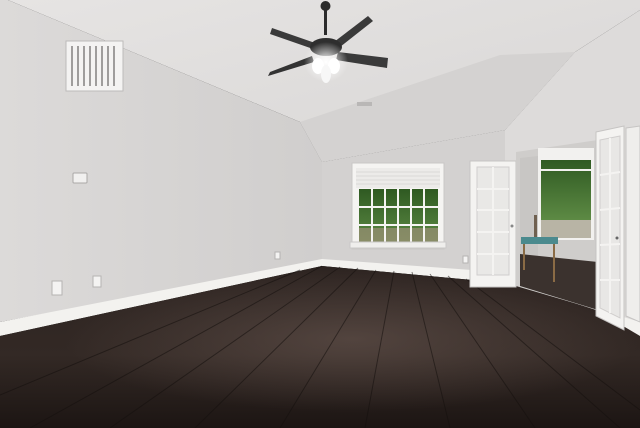  What do you see at coordinates (80, 178) in the screenshot?
I see `thermostat` at bounding box center [80, 178].